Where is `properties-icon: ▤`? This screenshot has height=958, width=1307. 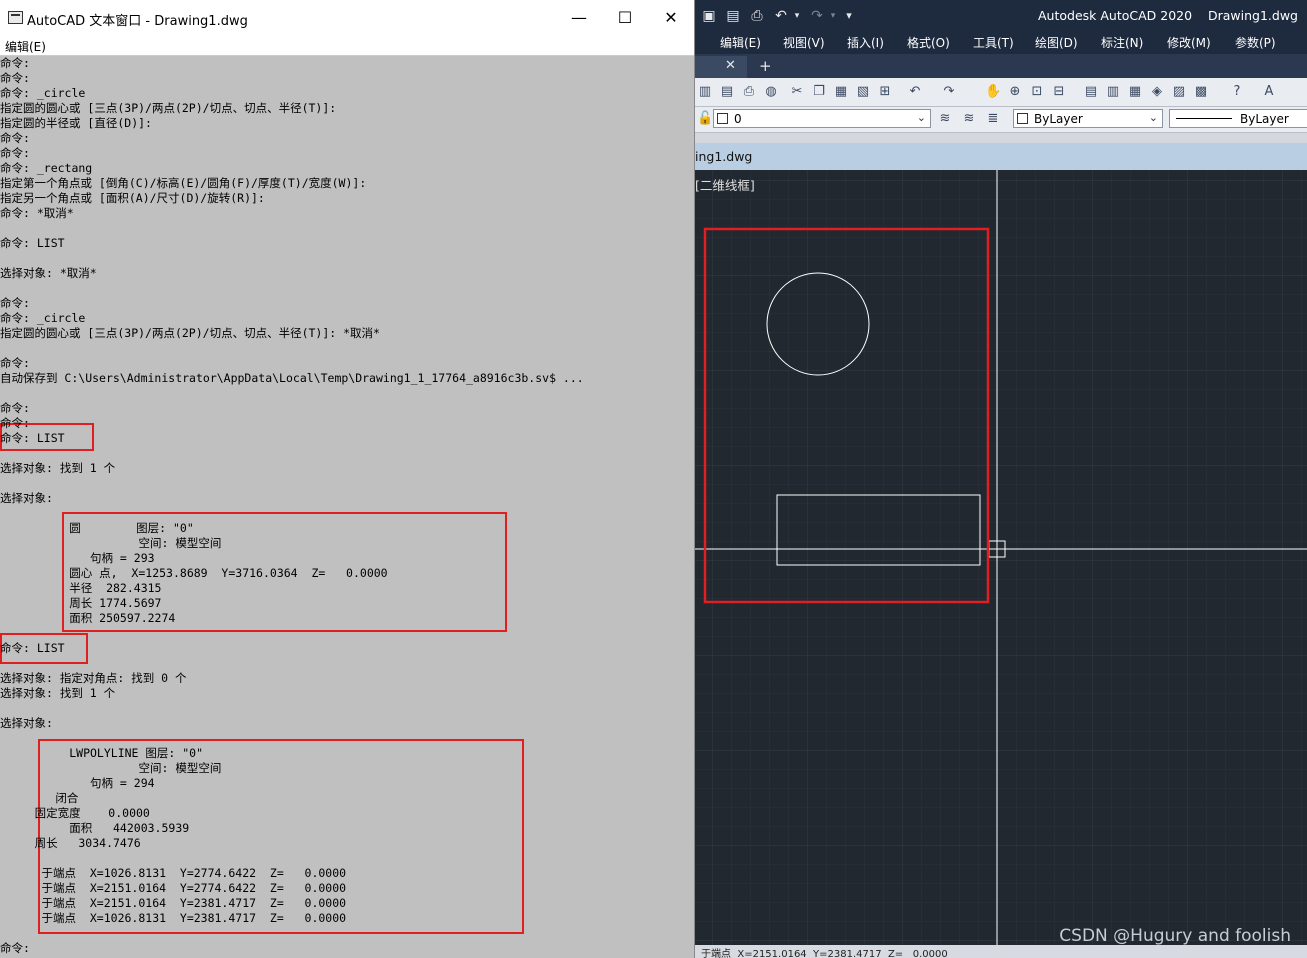 properties-icon: ▤ is located at coordinates (1091, 92).